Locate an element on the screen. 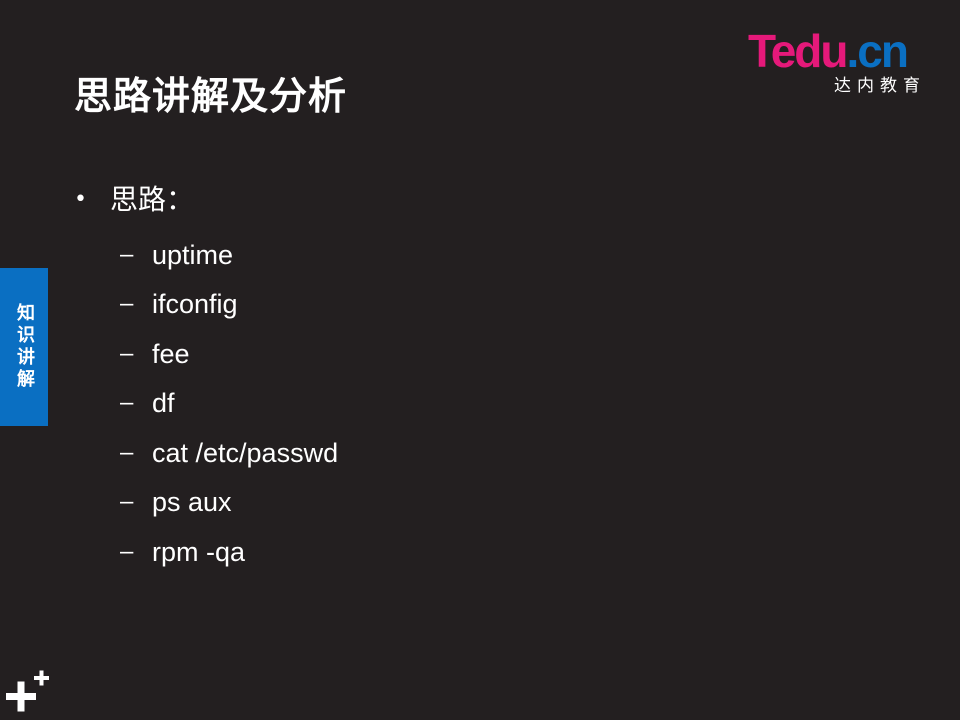 The width and height of the screenshot is (960, 720). logo-word-cn: cn is located at coordinates (883, 51).